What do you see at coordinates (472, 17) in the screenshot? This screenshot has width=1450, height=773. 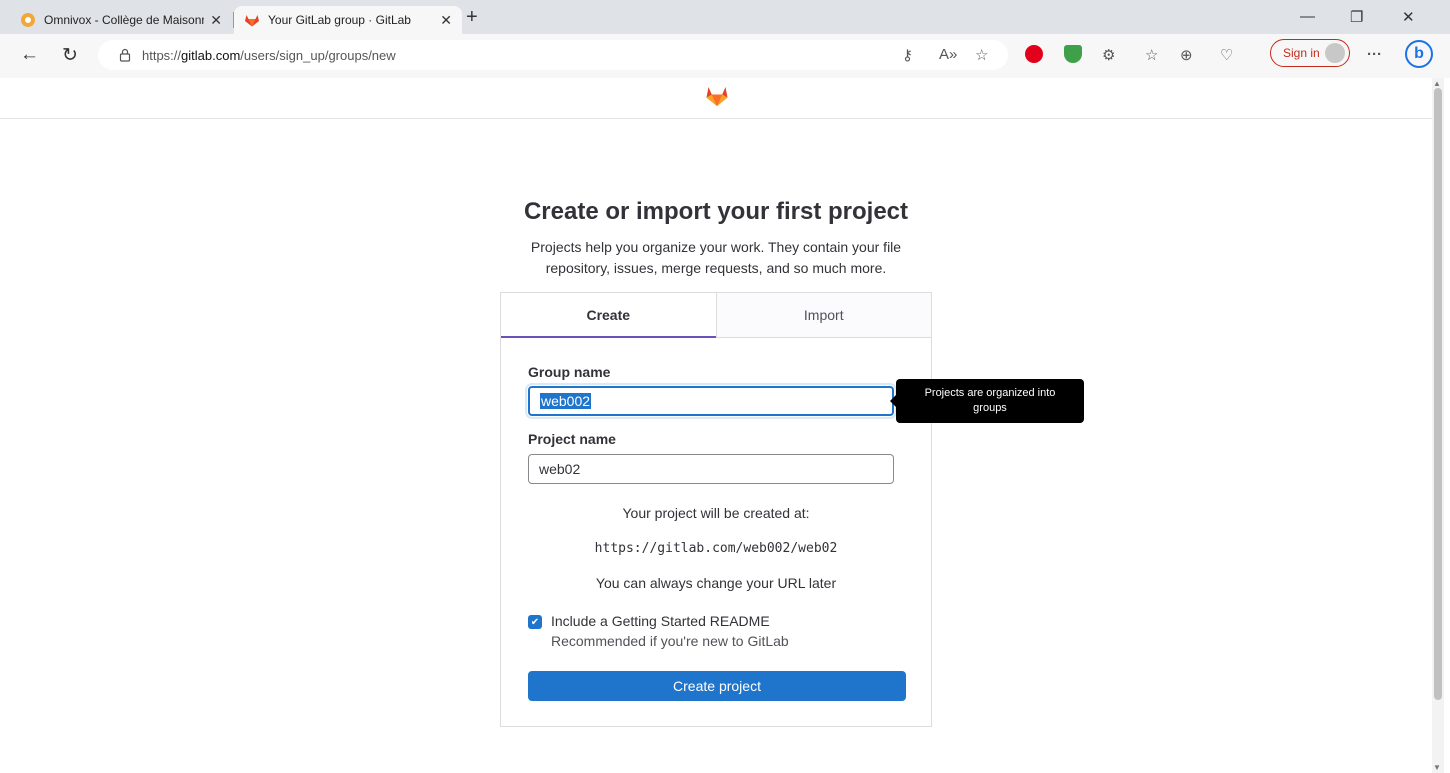 I see `new-tab-icon: +` at bounding box center [472, 17].